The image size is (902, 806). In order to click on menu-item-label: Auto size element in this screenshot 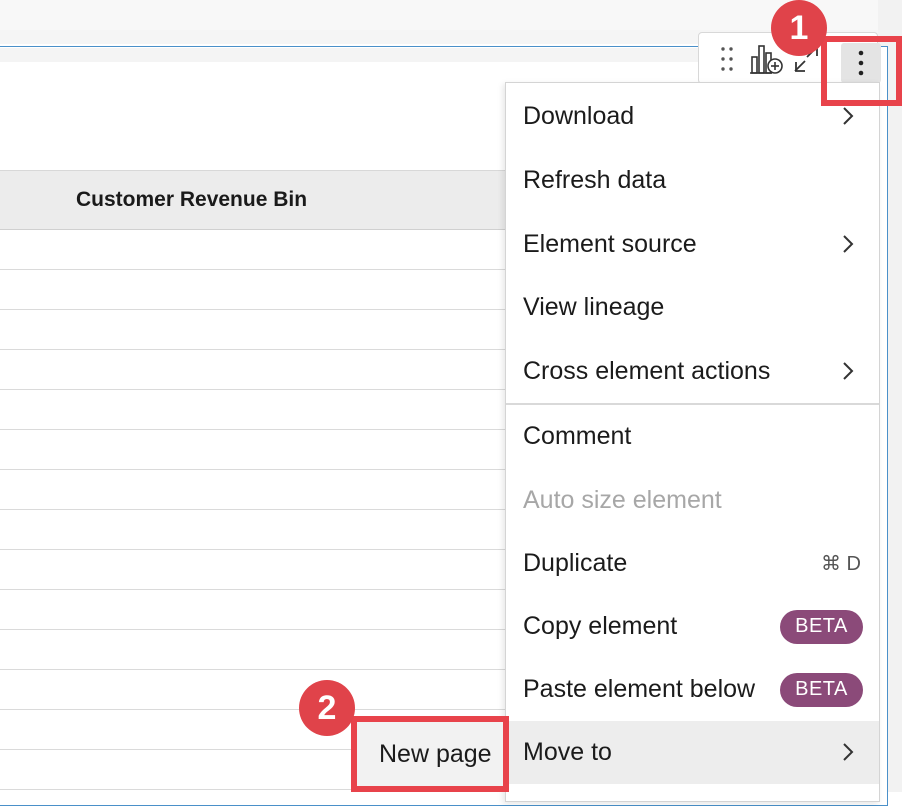, I will do `click(622, 500)`.